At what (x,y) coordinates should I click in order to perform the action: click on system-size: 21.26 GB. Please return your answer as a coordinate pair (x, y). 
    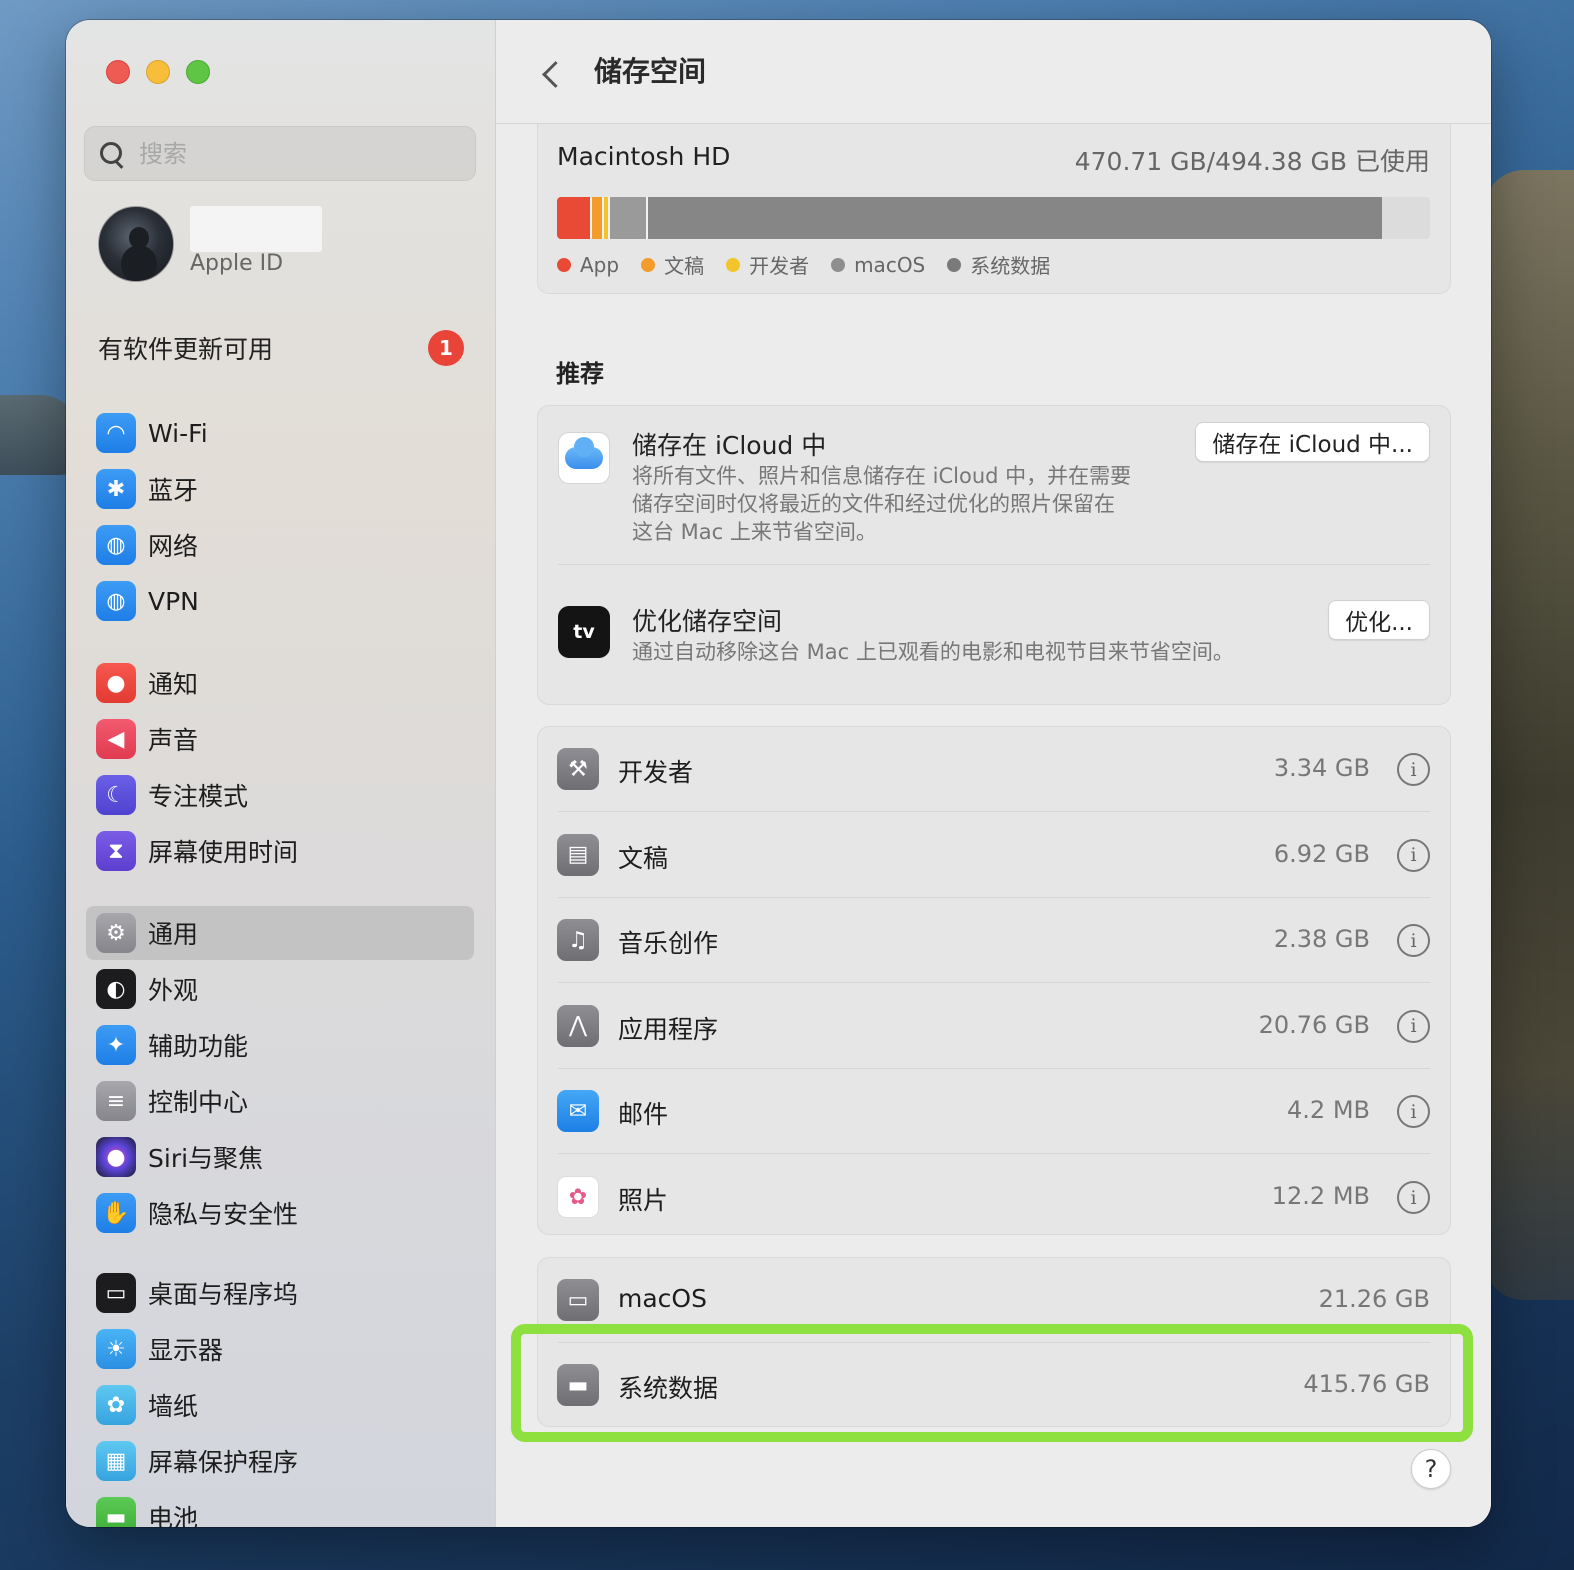
    Looking at the image, I should click on (1374, 1299).